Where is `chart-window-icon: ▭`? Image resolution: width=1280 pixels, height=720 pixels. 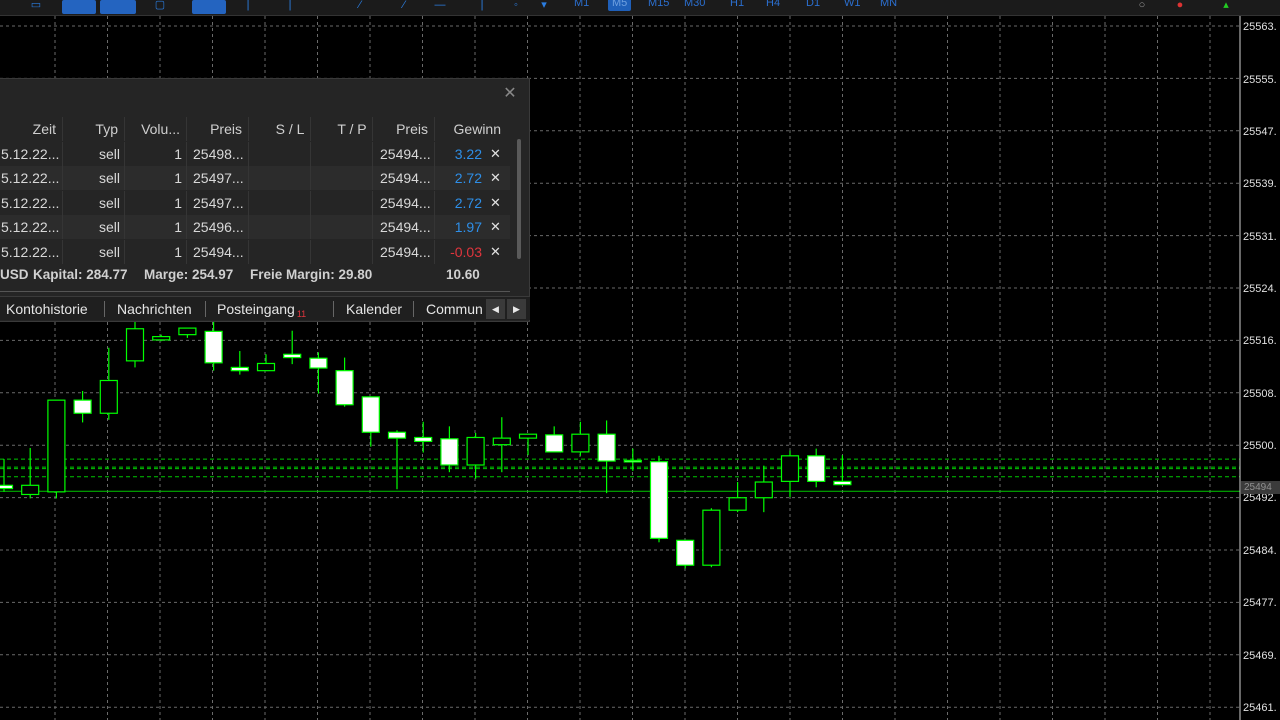
chart-window-icon: ▭ is located at coordinates (36, 6).